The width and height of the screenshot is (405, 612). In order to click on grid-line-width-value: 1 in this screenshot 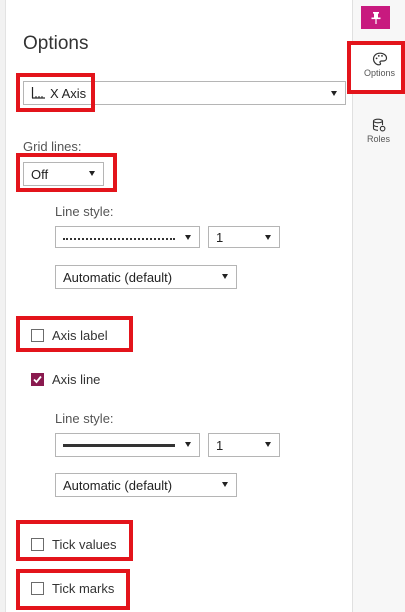, I will do `click(220, 237)`.